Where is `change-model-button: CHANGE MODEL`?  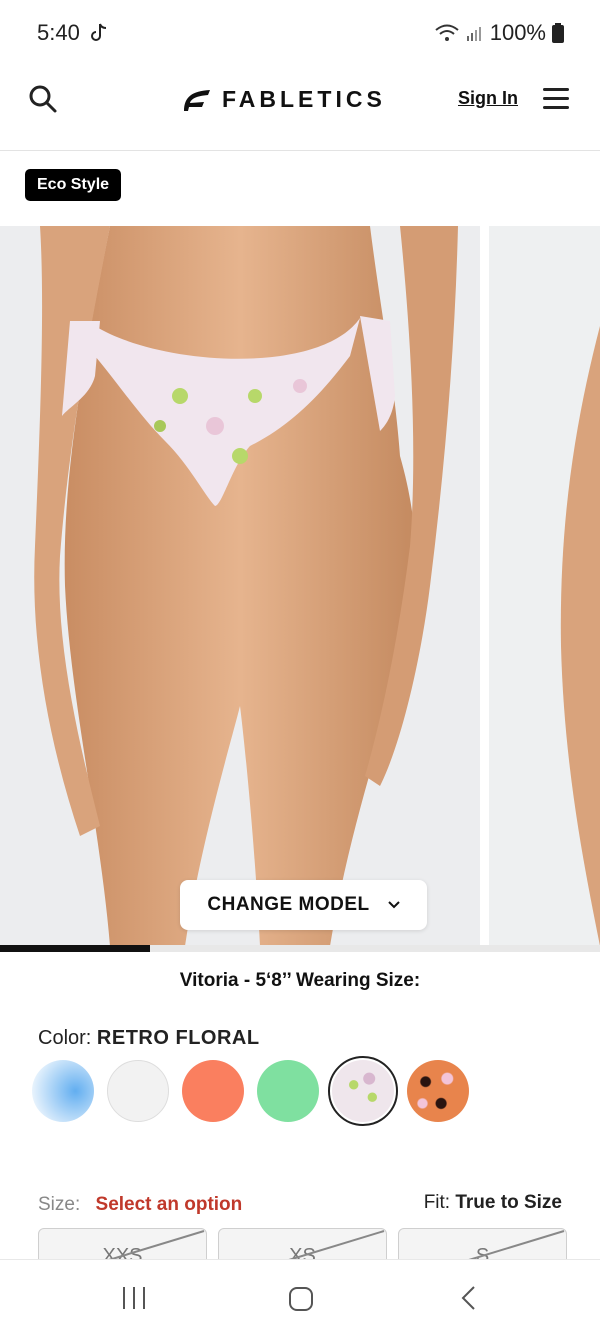 change-model-button: CHANGE MODEL is located at coordinates (303, 905).